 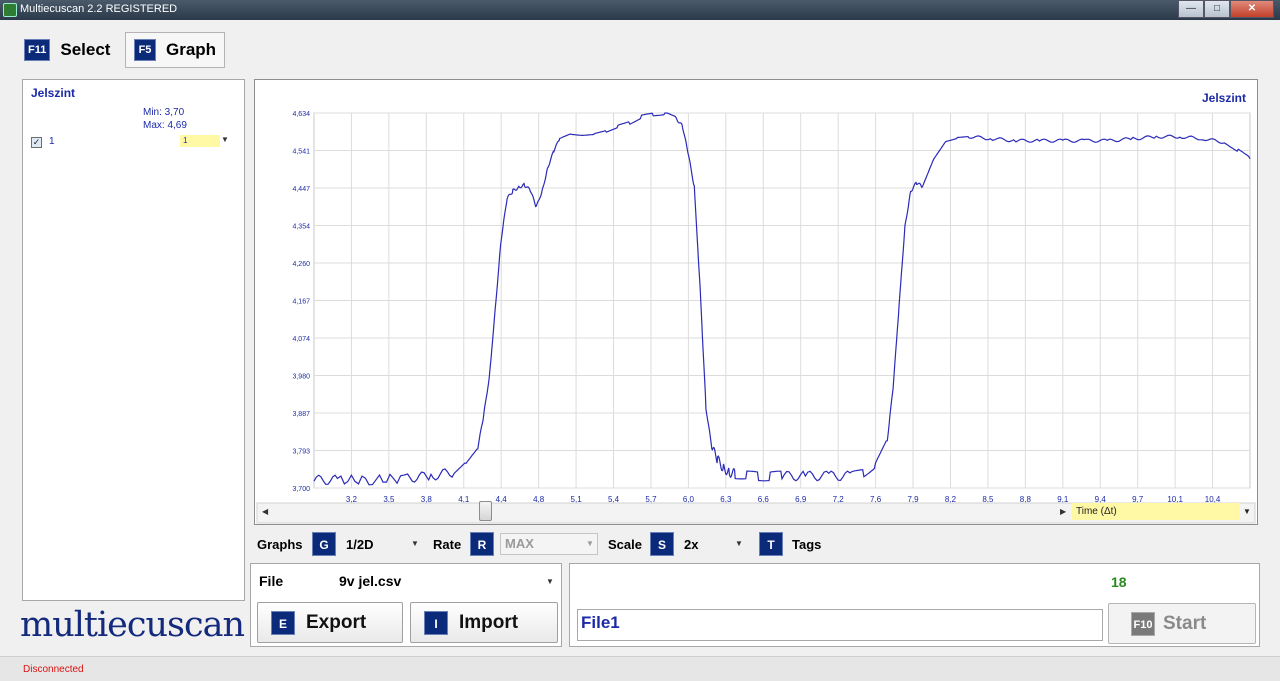 I want to click on start-key-badge: F10, so click(x=1143, y=623).